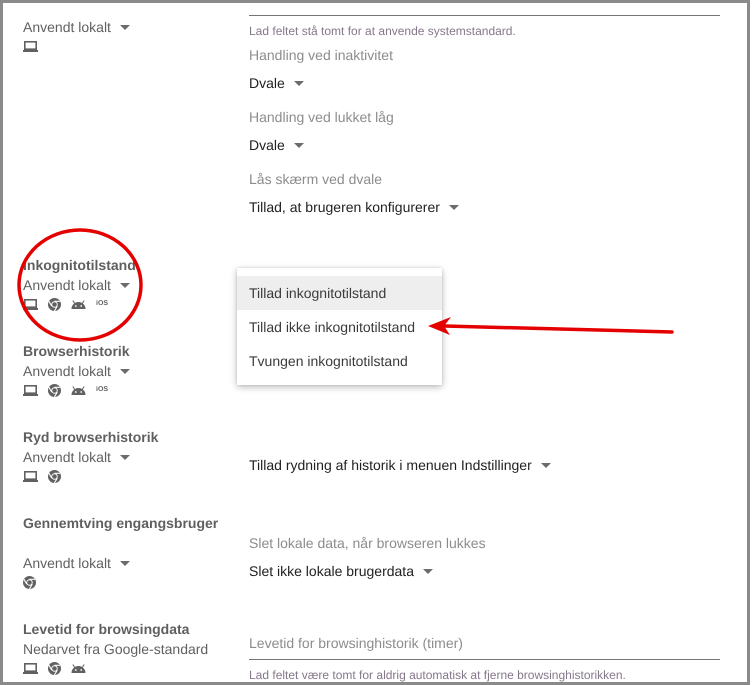  I want to click on field-label: Handling ved inaktivitet, so click(321, 55).